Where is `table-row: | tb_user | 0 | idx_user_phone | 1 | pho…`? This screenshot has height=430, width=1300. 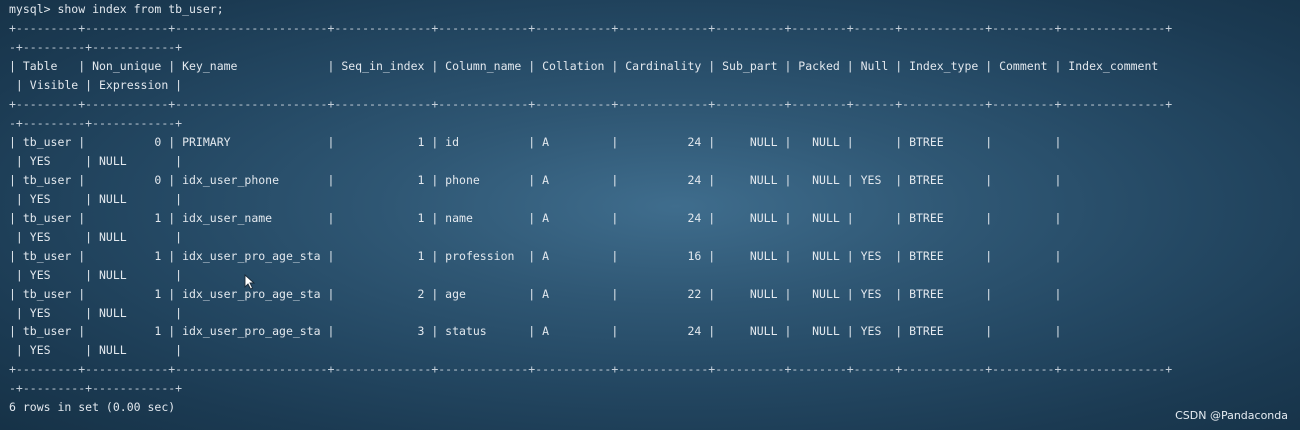
table-row: | tb_user | 0 | idx_user_phone | 1 | pho… is located at coordinates (535, 180).